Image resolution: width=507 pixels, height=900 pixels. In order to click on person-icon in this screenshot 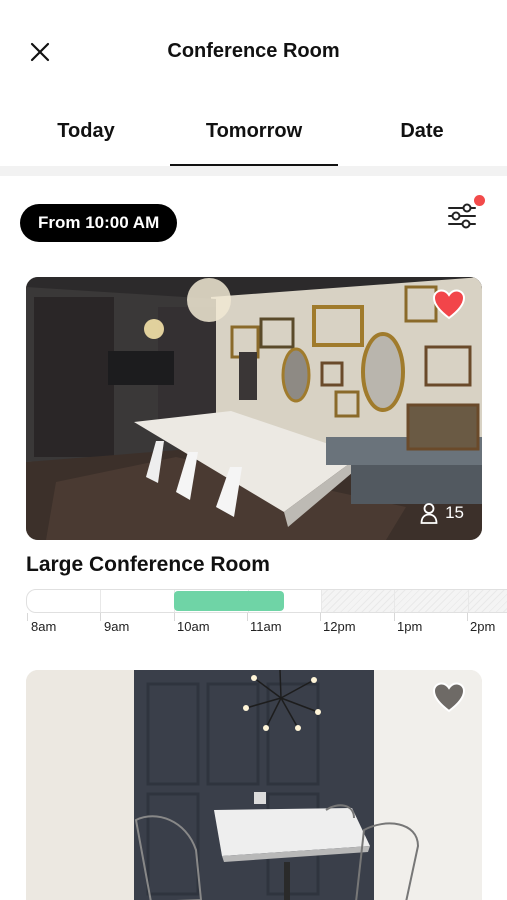, I will do `click(429, 513)`.